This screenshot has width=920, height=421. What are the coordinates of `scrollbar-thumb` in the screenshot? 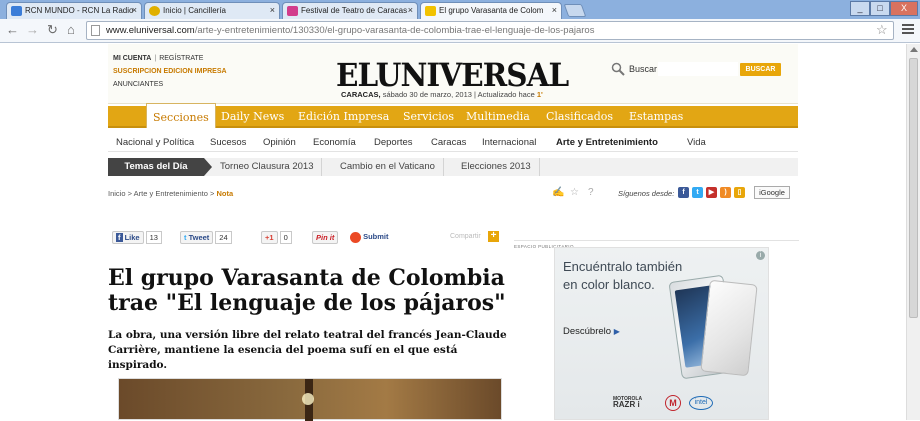 It's located at (913, 188).